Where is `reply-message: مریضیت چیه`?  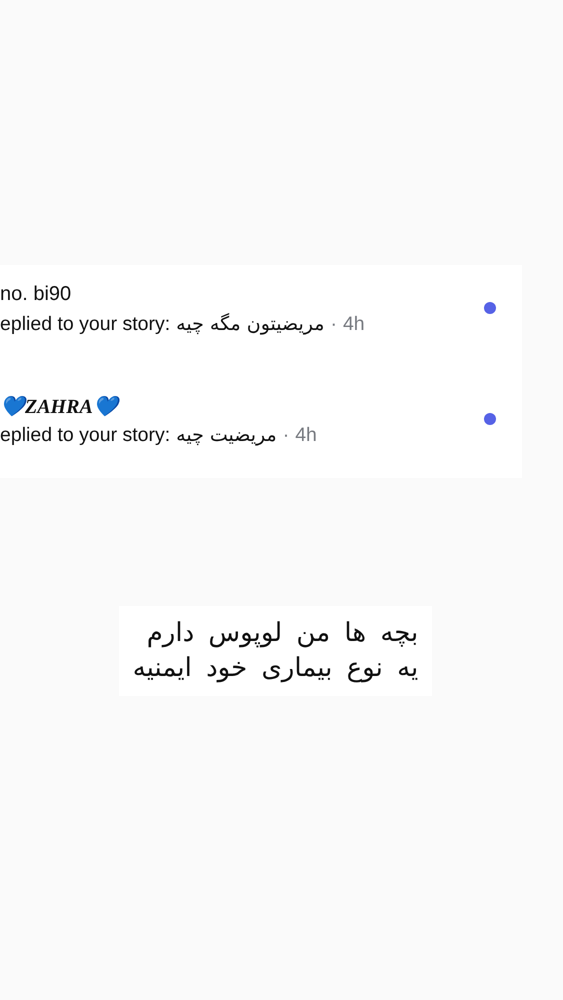 reply-message: مریضیت چیه is located at coordinates (226, 435).